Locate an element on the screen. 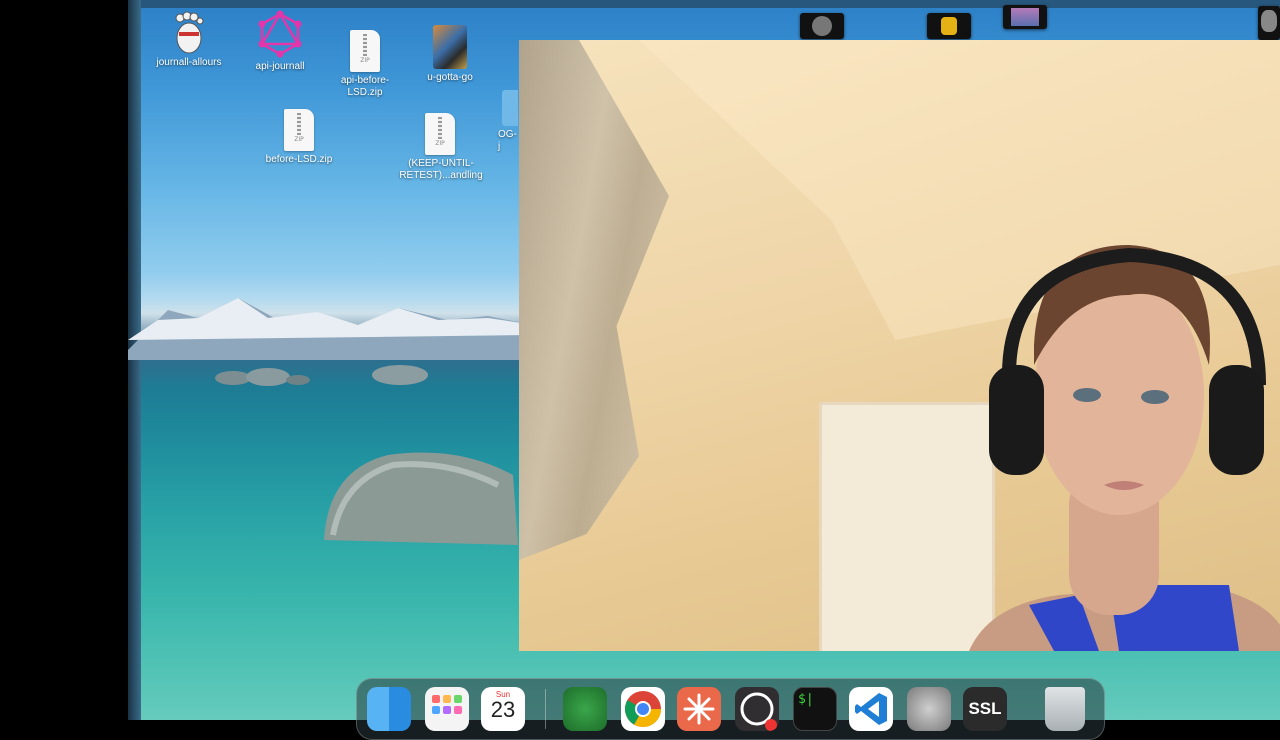  calendar-icon: Sun 23 is located at coordinates (503, 709).